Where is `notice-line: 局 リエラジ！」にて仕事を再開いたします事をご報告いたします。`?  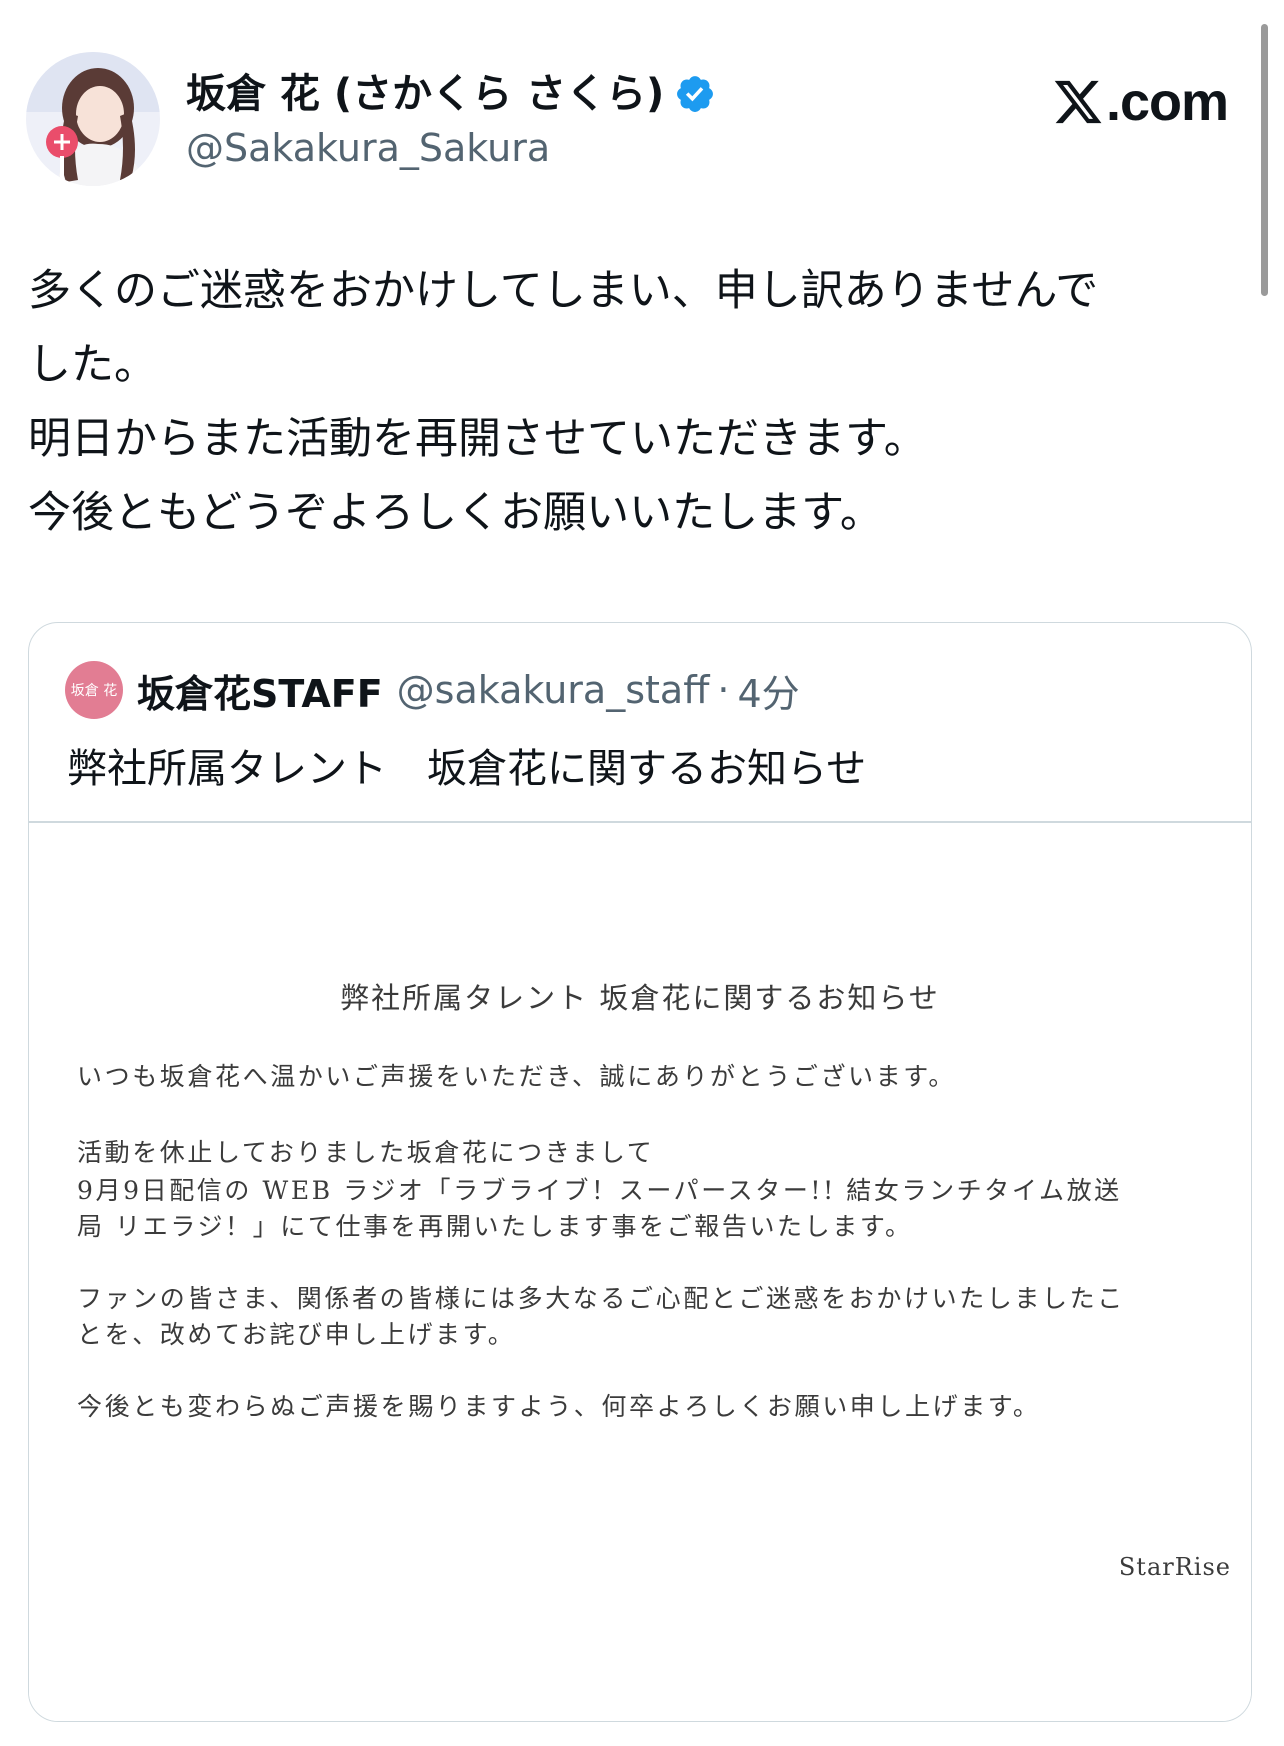
notice-line: 局 リエラジ！」にて仕事を再開いたします事をご報告いたします。 is located at coordinates (495, 1226).